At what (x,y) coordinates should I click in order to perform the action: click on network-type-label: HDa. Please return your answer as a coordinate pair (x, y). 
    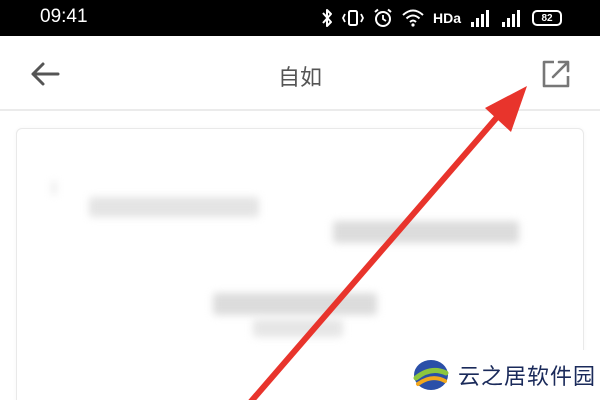
    Looking at the image, I should click on (446, 18).